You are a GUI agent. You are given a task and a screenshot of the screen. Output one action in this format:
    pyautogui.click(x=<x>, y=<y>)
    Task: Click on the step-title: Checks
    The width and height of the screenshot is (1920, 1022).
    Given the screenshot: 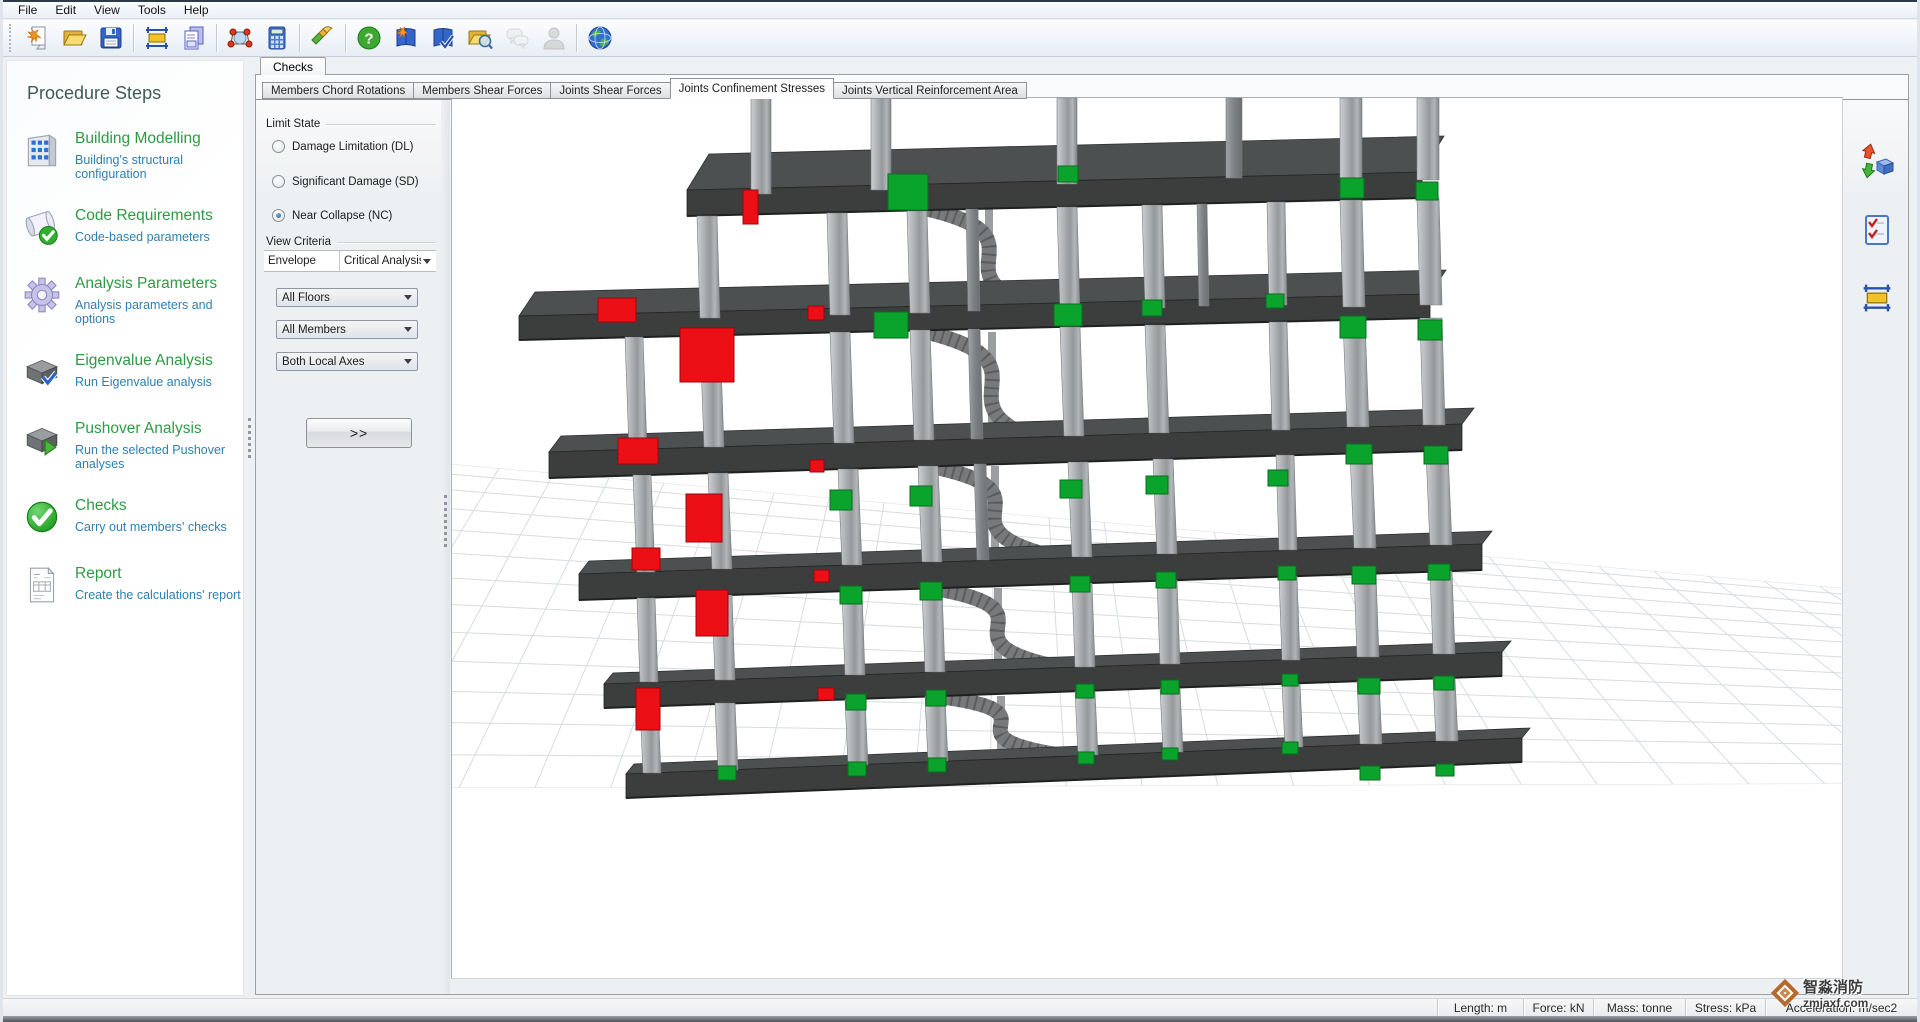 What is the action you would take?
    pyautogui.click(x=101, y=505)
    